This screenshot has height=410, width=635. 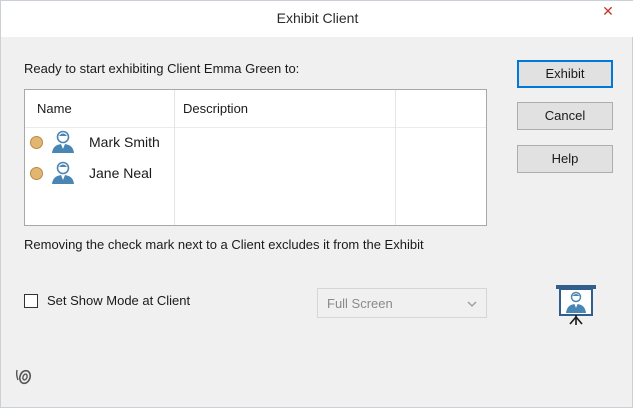 I want to click on column-header-description: Description, so click(x=215, y=108).